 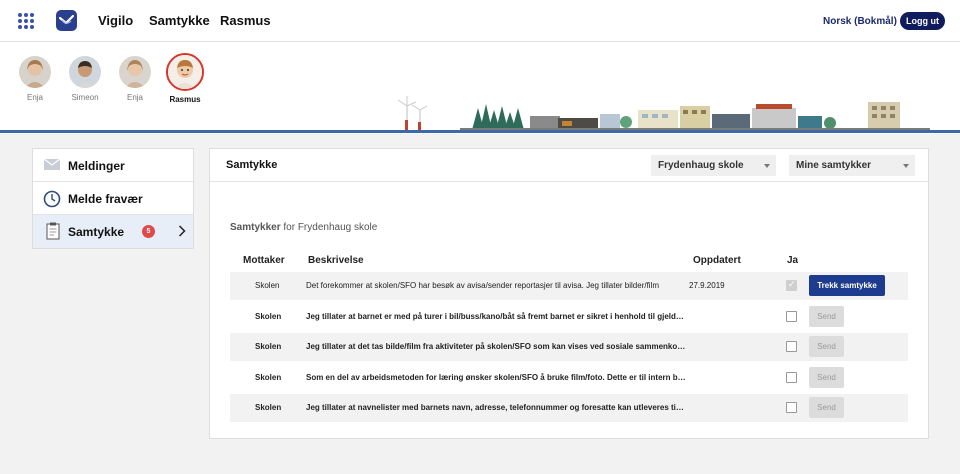 What do you see at coordinates (707, 285) in the screenshot?
I see `row-updated: 27.9.2019` at bounding box center [707, 285].